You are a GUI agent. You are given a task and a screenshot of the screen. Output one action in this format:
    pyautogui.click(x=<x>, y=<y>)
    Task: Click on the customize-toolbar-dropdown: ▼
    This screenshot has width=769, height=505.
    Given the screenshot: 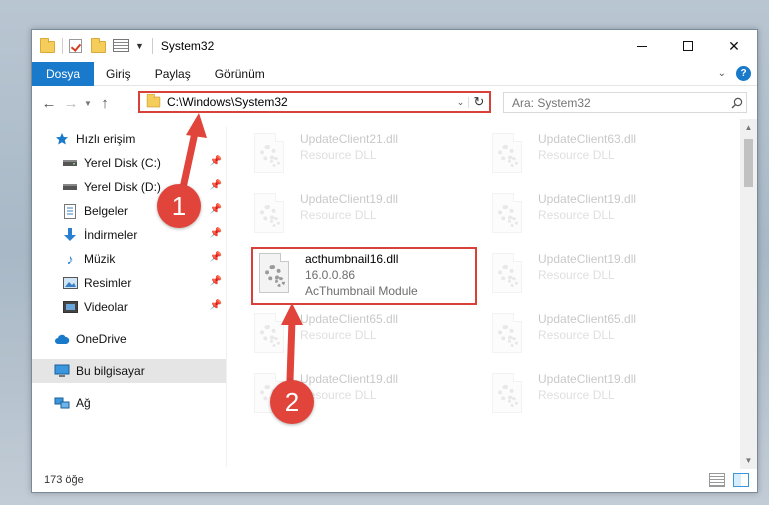 What is the action you would take?
    pyautogui.click(x=139, y=46)
    